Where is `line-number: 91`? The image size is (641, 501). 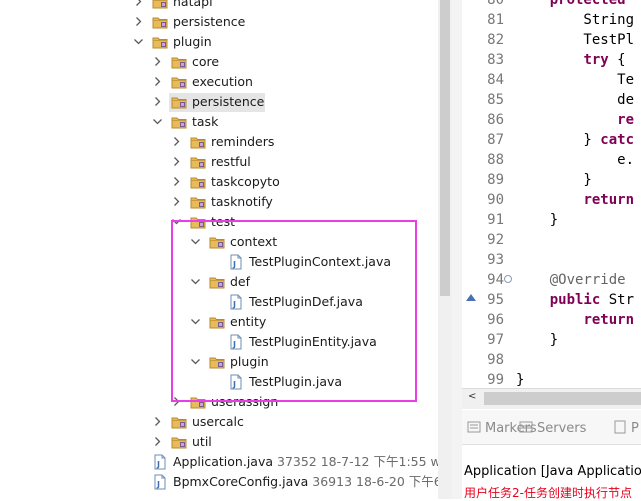 line-number: 91 is located at coordinates (495, 220).